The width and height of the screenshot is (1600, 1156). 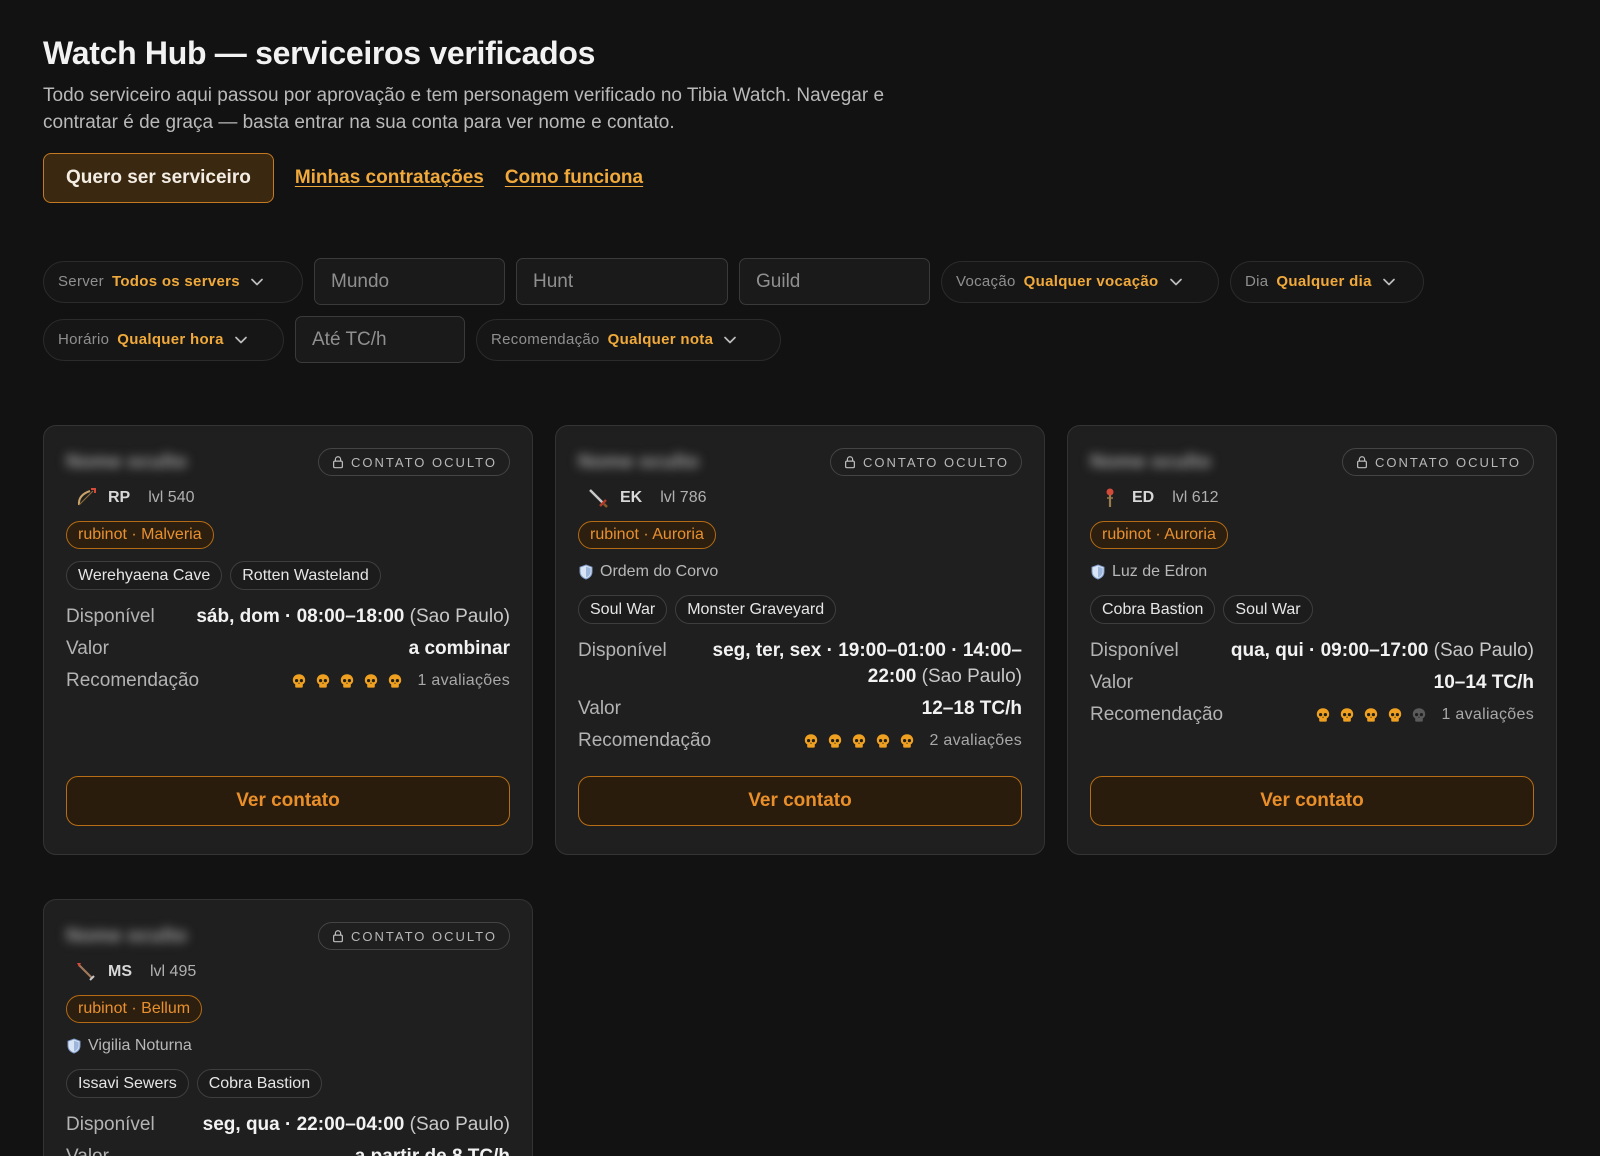 What do you see at coordinates (1257, 281) in the screenshot?
I see `day-filter-label: Dia` at bounding box center [1257, 281].